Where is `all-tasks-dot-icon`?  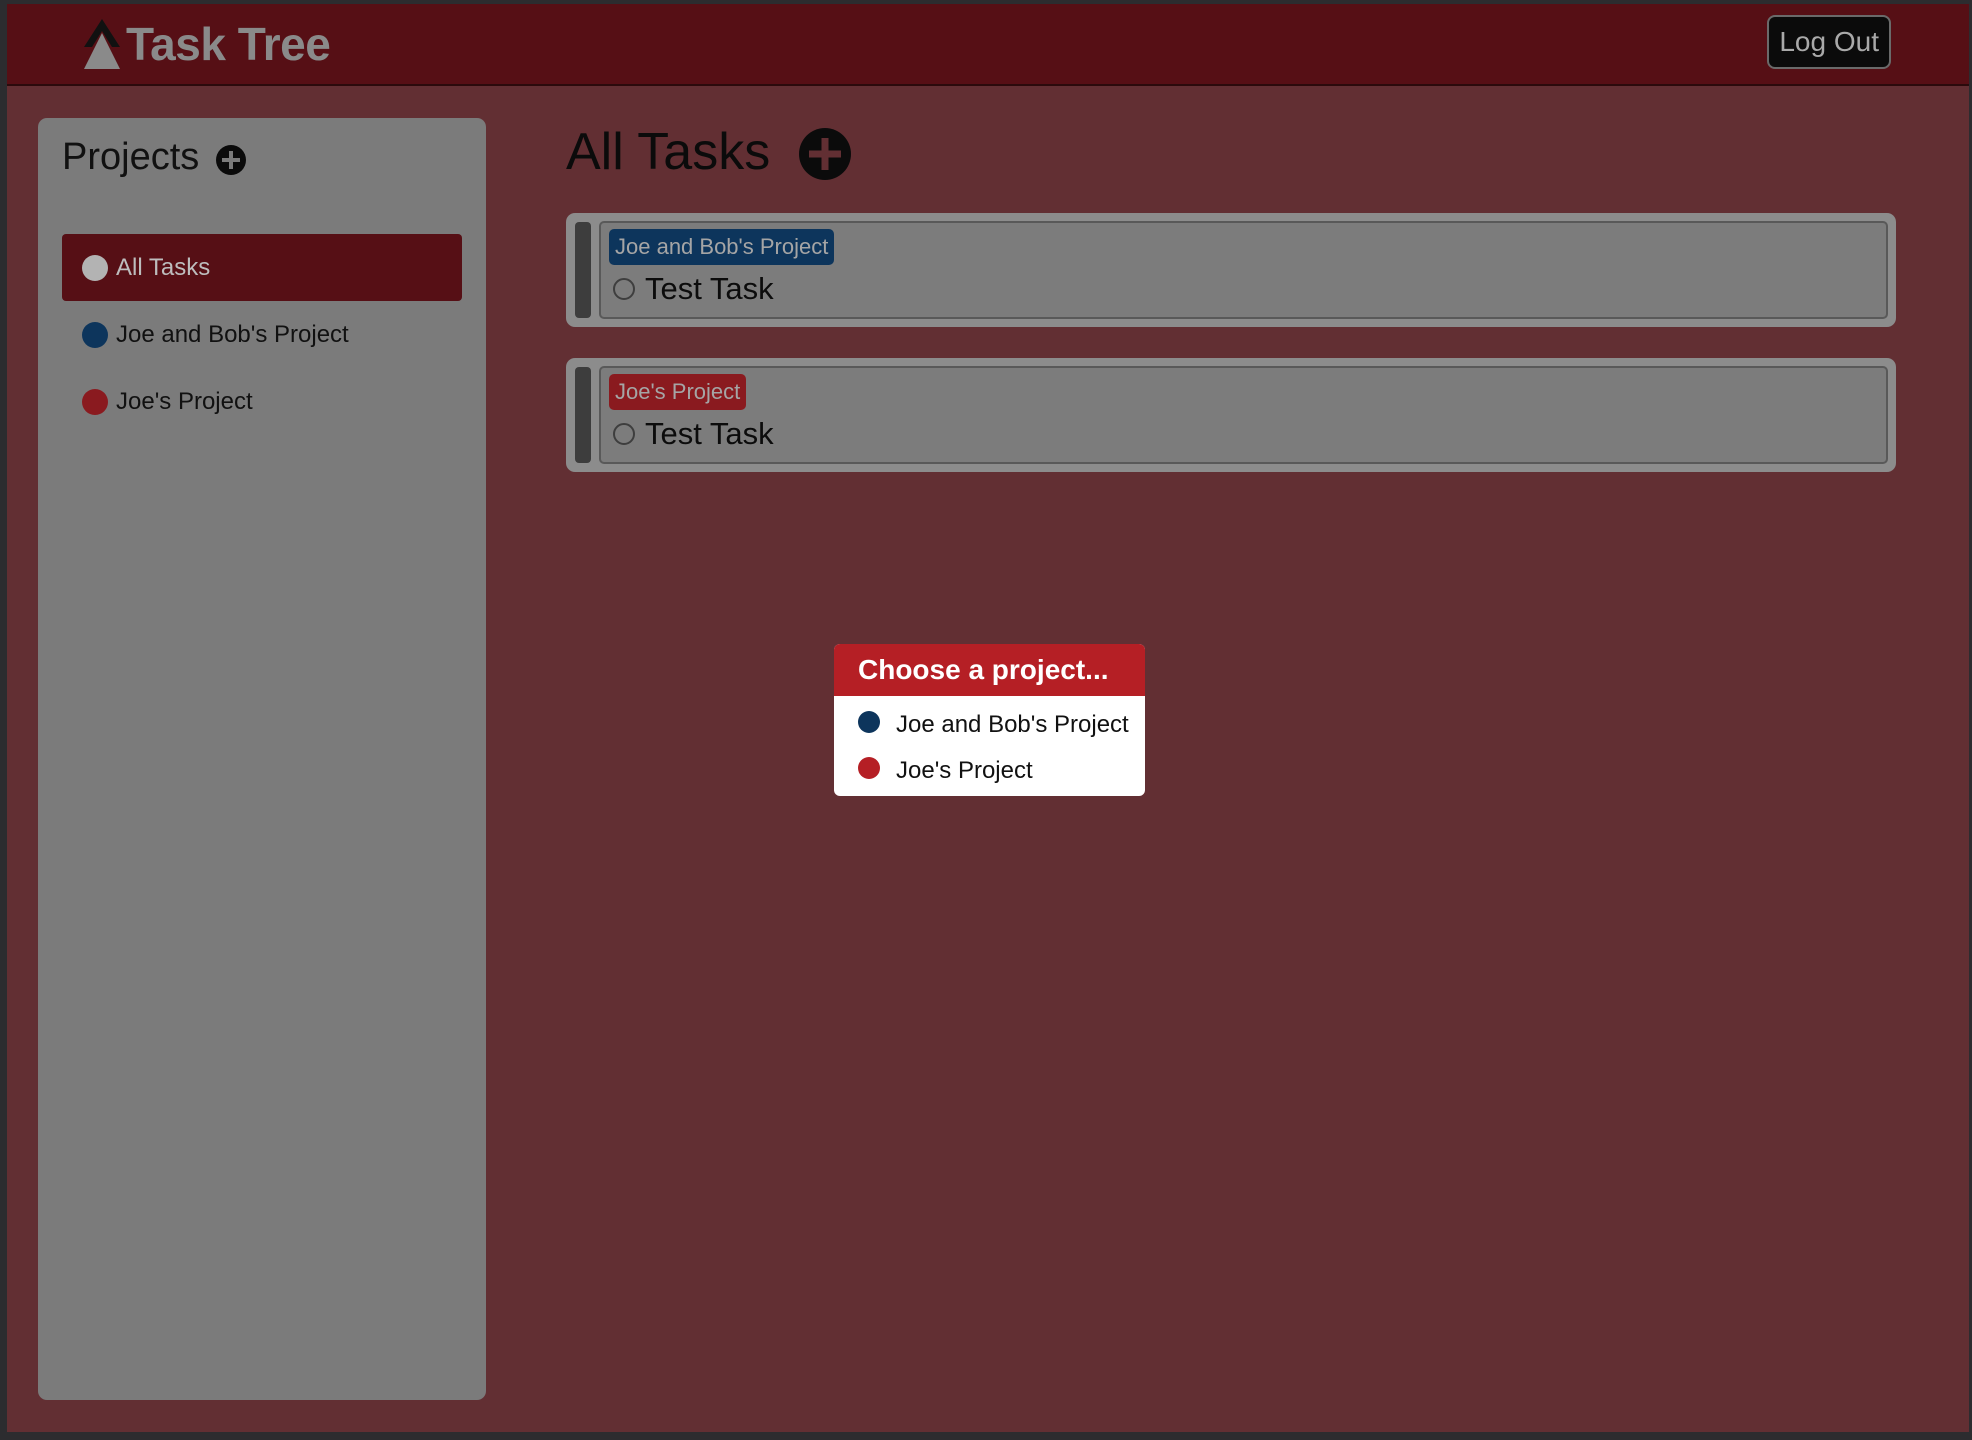 all-tasks-dot-icon is located at coordinates (95, 267).